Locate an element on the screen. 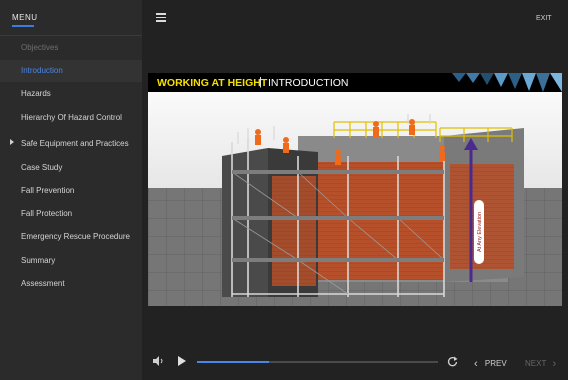 This screenshot has width=568, height=380. nav-item-case-study: Case Study is located at coordinates (71, 168).